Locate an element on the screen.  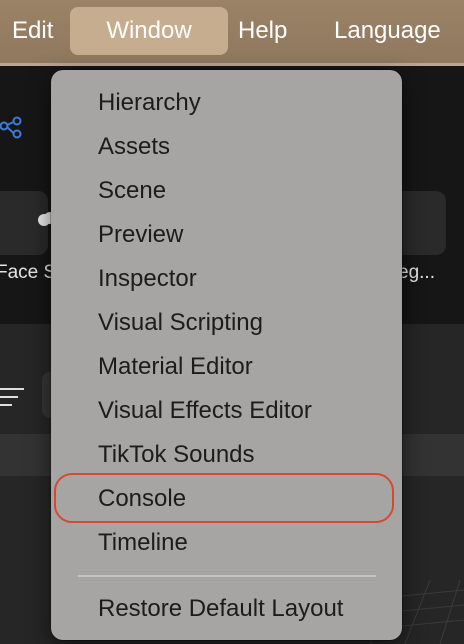
menu-item-timeline: Timeline is located at coordinates (143, 543).